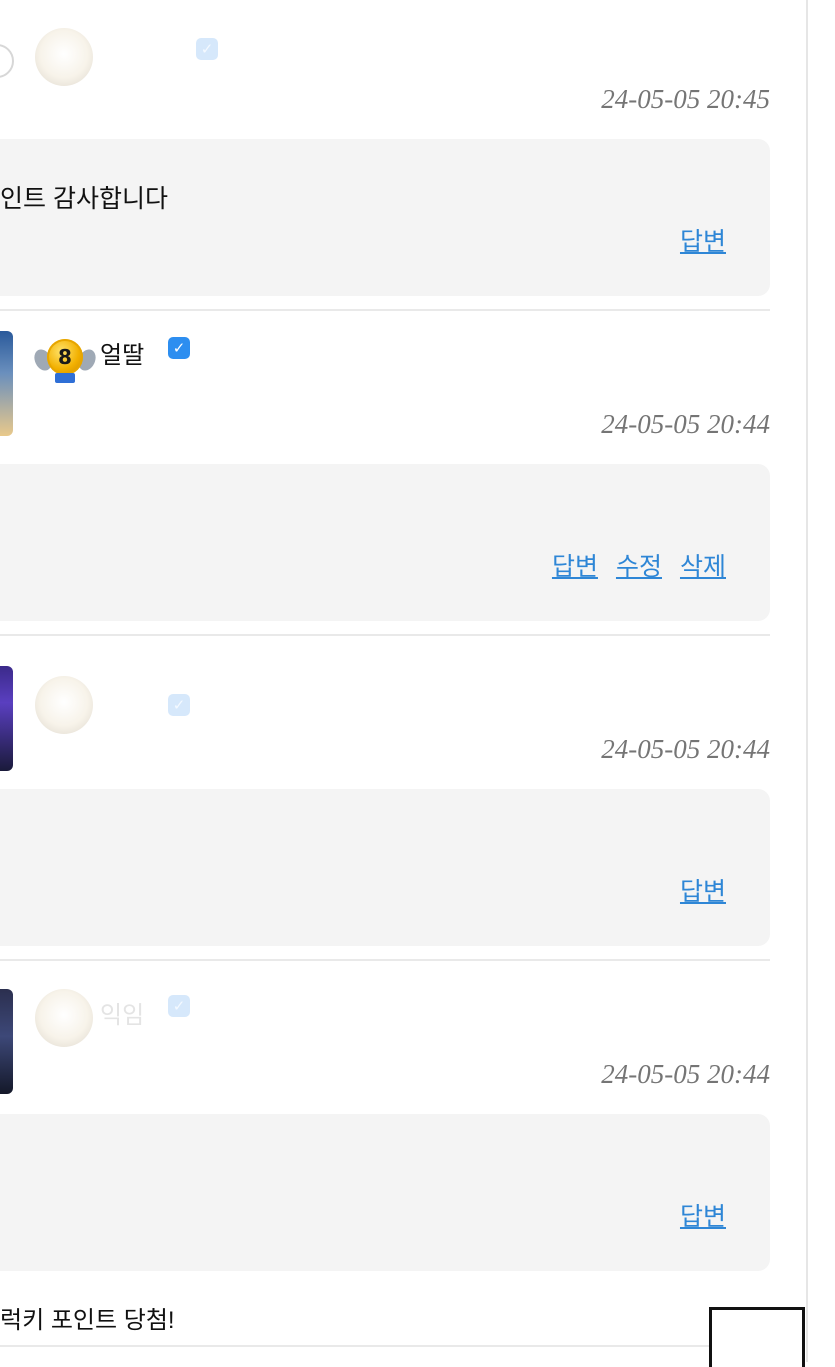 The image size is (835, 1367). I want to click on delete-link: 삭제, so click(703, 565).